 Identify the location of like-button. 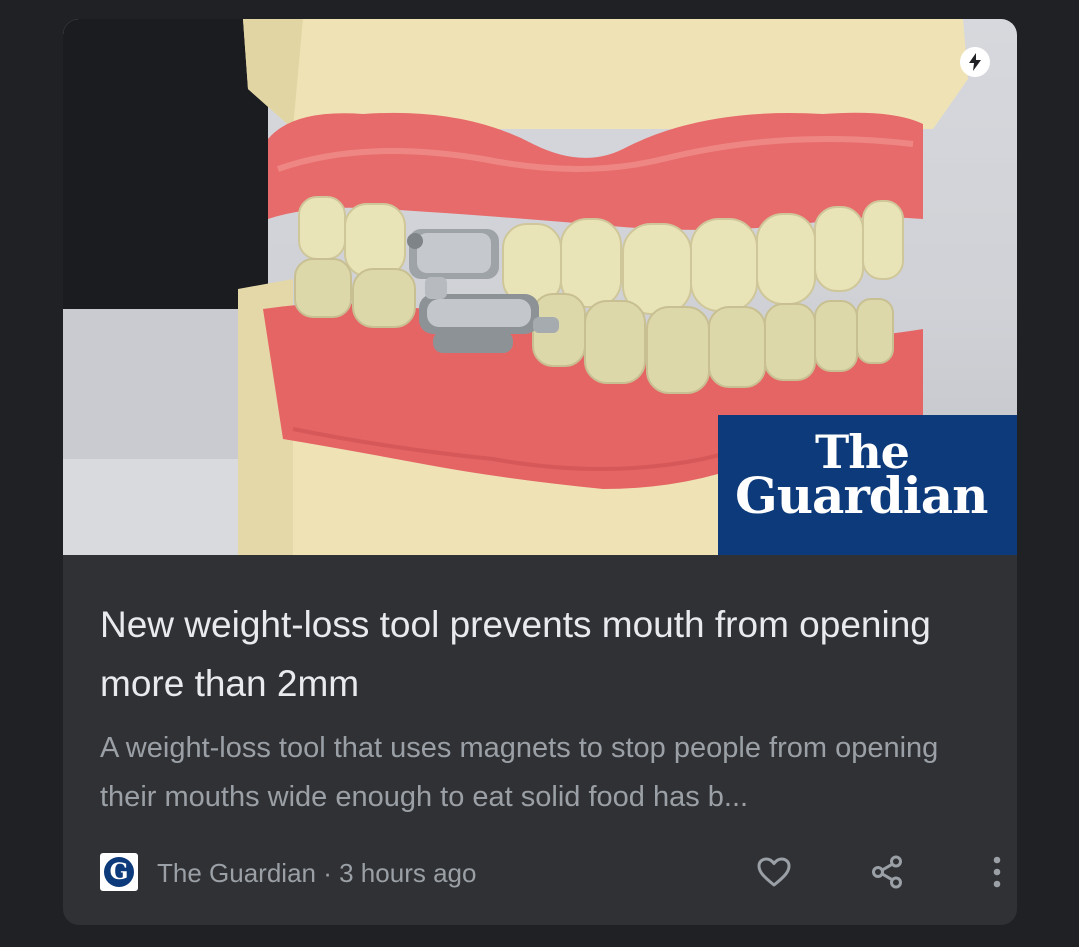
(774, 872).